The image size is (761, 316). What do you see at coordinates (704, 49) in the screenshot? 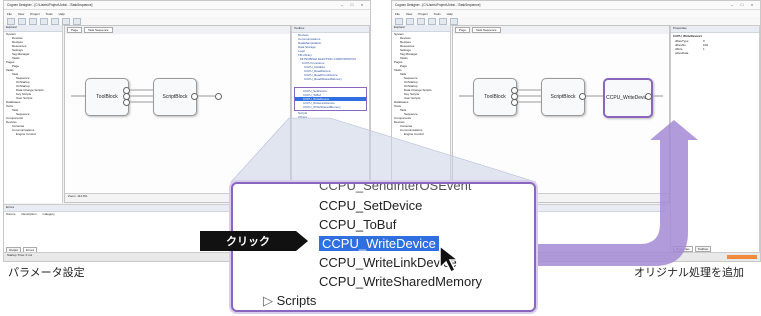
I see `property-value: 1` at bounding box center [704, 49].